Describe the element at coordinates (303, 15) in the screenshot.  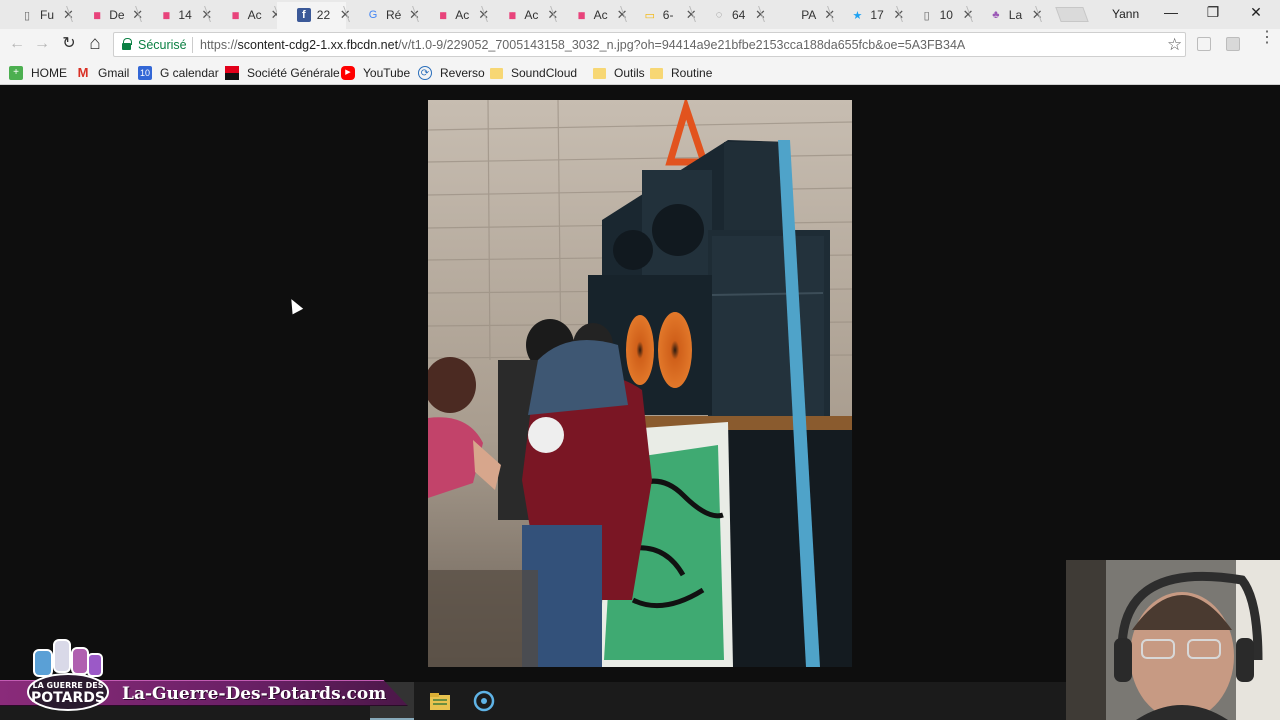
I see `facebook-icon: f` at that location.